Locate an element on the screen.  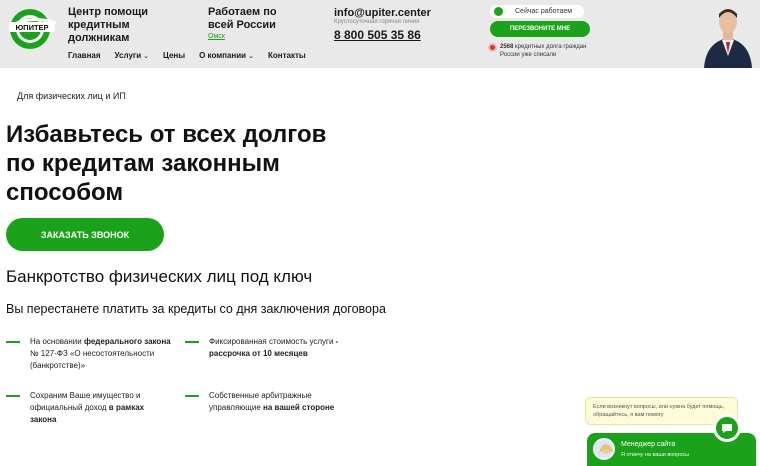
logo-text: ЮПИТЕР is located at coordinates (31, 27).